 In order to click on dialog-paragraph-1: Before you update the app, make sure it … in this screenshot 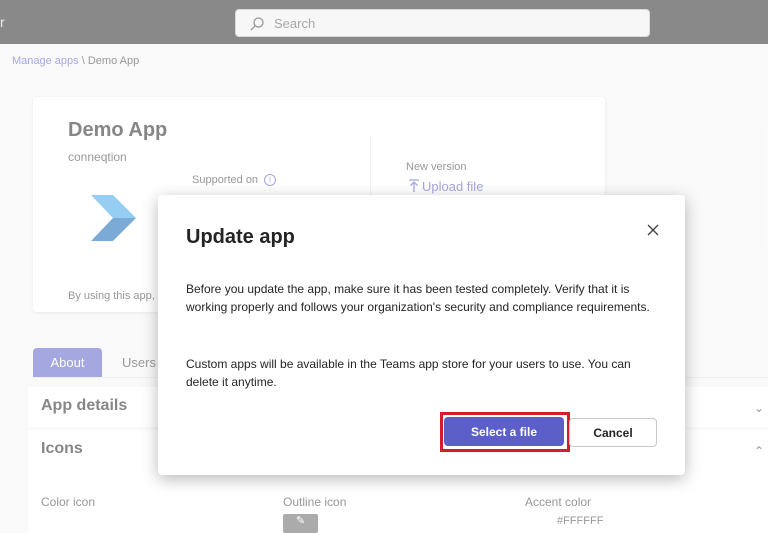, I will do `click(418, 298)`.